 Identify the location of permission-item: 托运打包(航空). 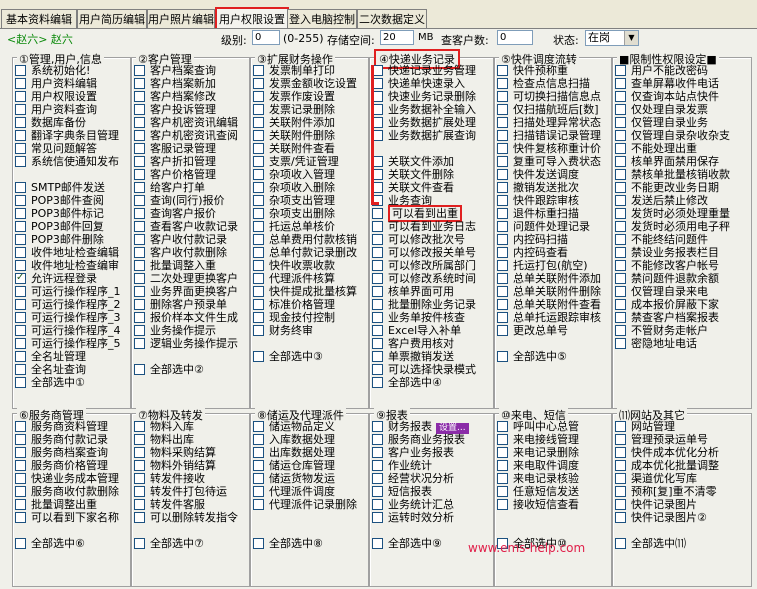
(553, 265).